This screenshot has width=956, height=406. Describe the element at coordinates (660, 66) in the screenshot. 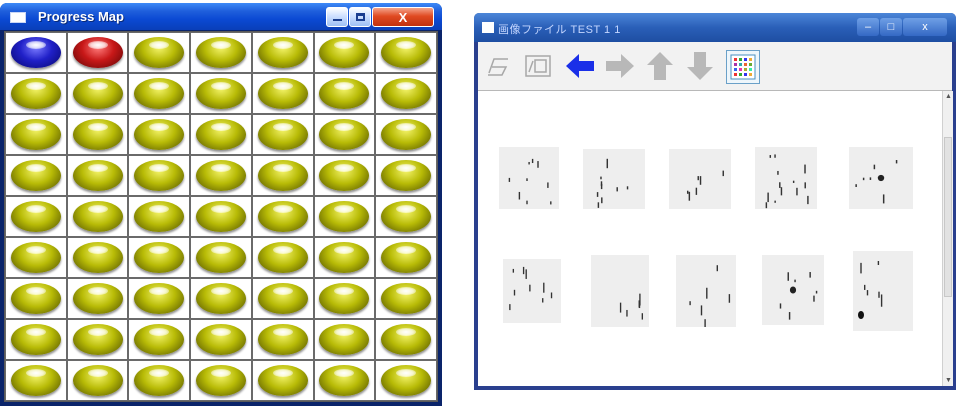

I see `up-button` at that location.